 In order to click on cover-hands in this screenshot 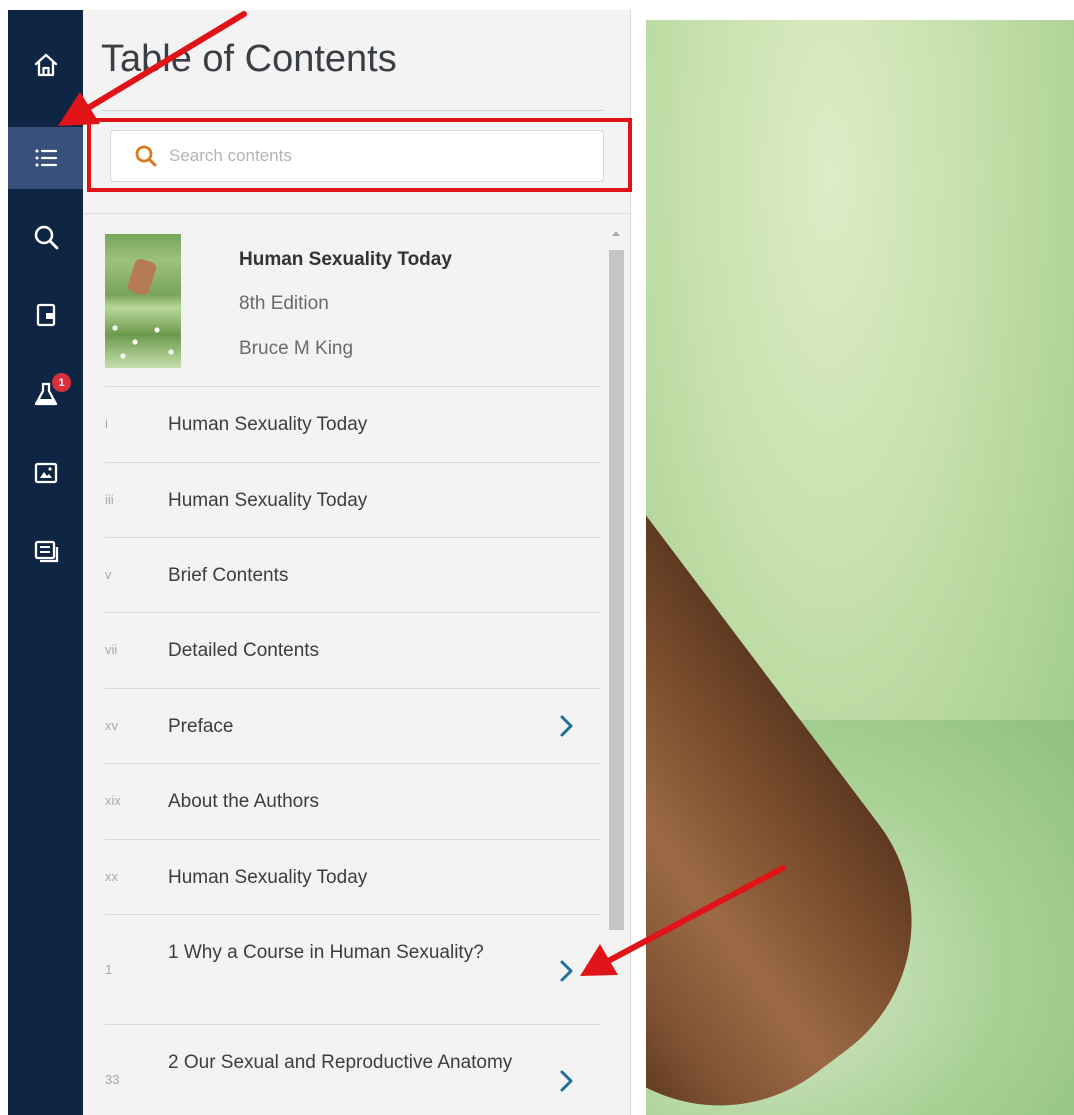, I will do `click(142, 277)`.